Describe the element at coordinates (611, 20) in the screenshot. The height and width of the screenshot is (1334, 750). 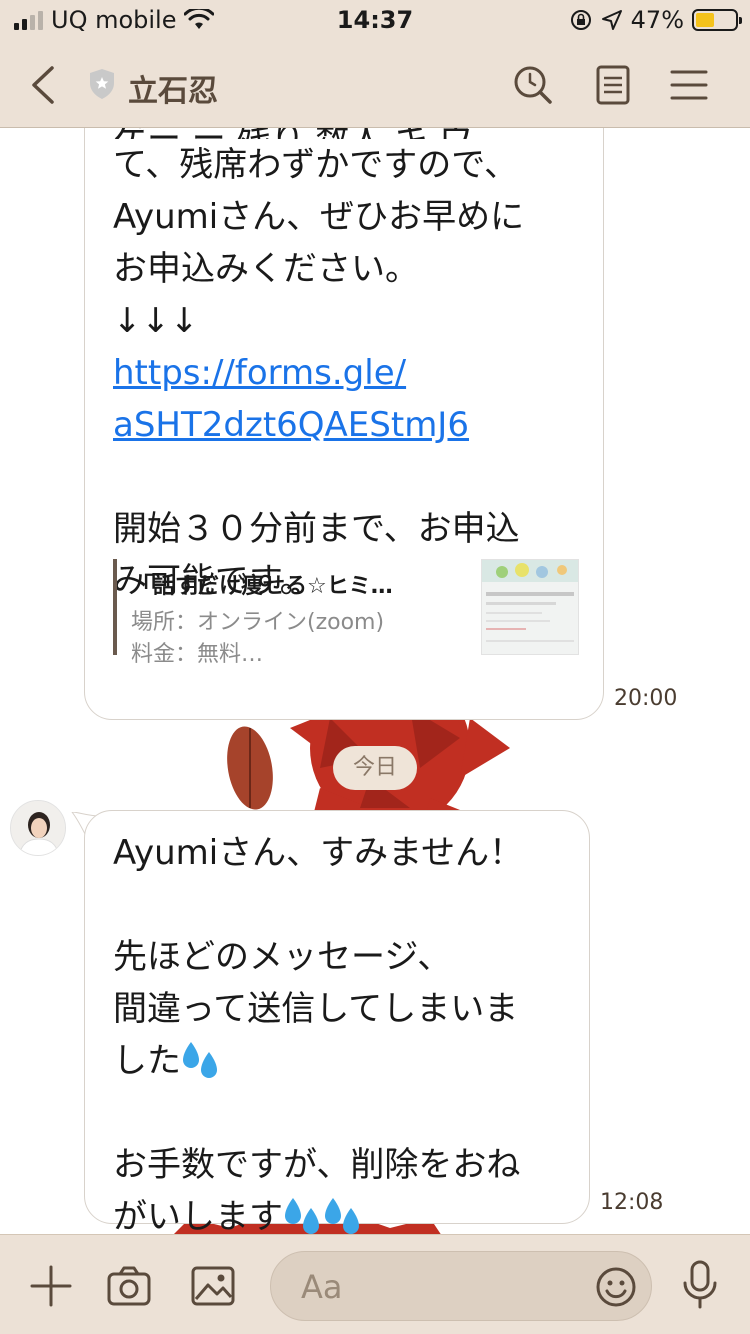
I see `location-icon` at that location.